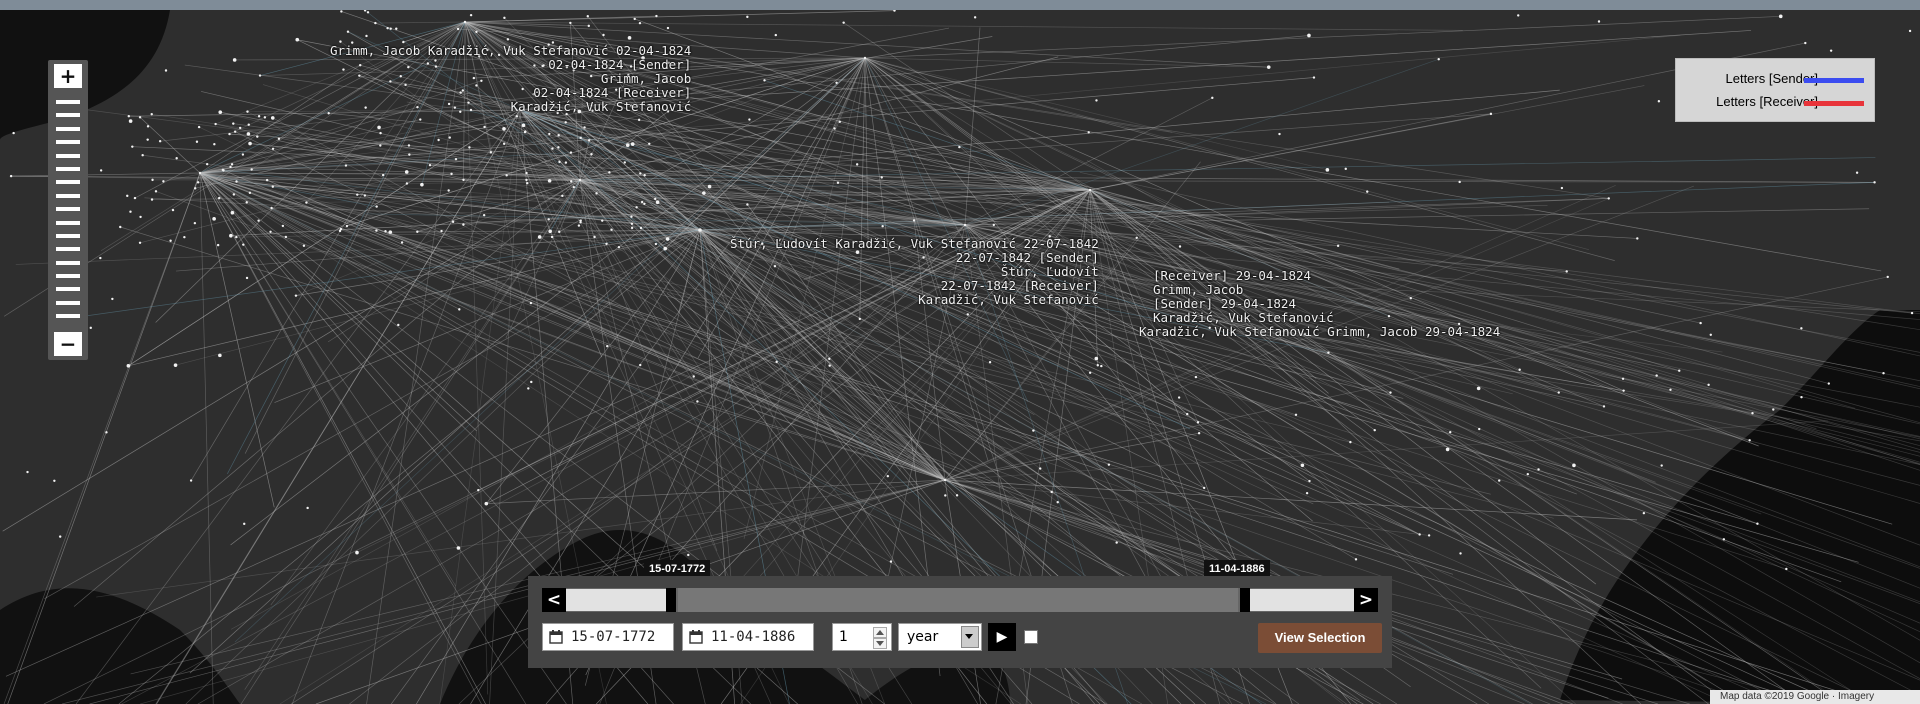 The height and width of the screenshot is (704, 1920). What do you see at coordinates (940, 637) in the screenshot?
I see `step-unit-select: year` at bounding box center [940, 637].